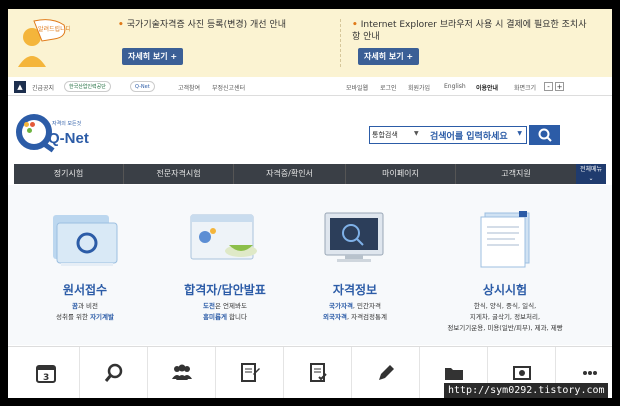 This screenshot has width=620, height=406. Describe the element at coordinates (223, 237) in the screenshot. I see `announcement-browser-icon` at that location.